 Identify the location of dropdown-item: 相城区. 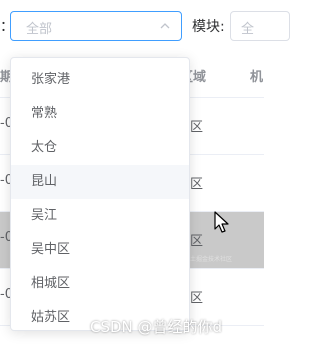
(100, 284).